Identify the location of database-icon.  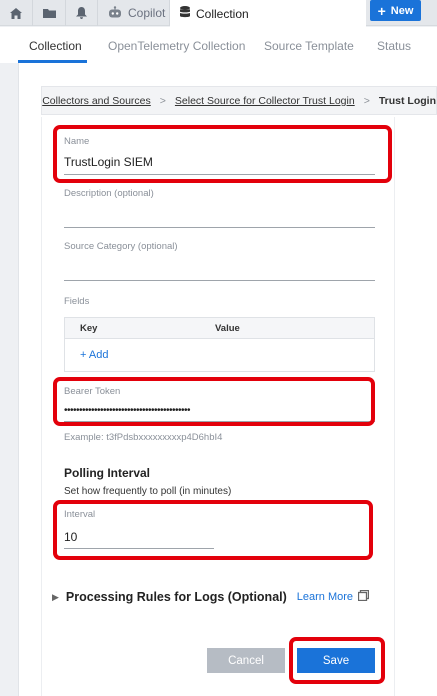
(185, 13).